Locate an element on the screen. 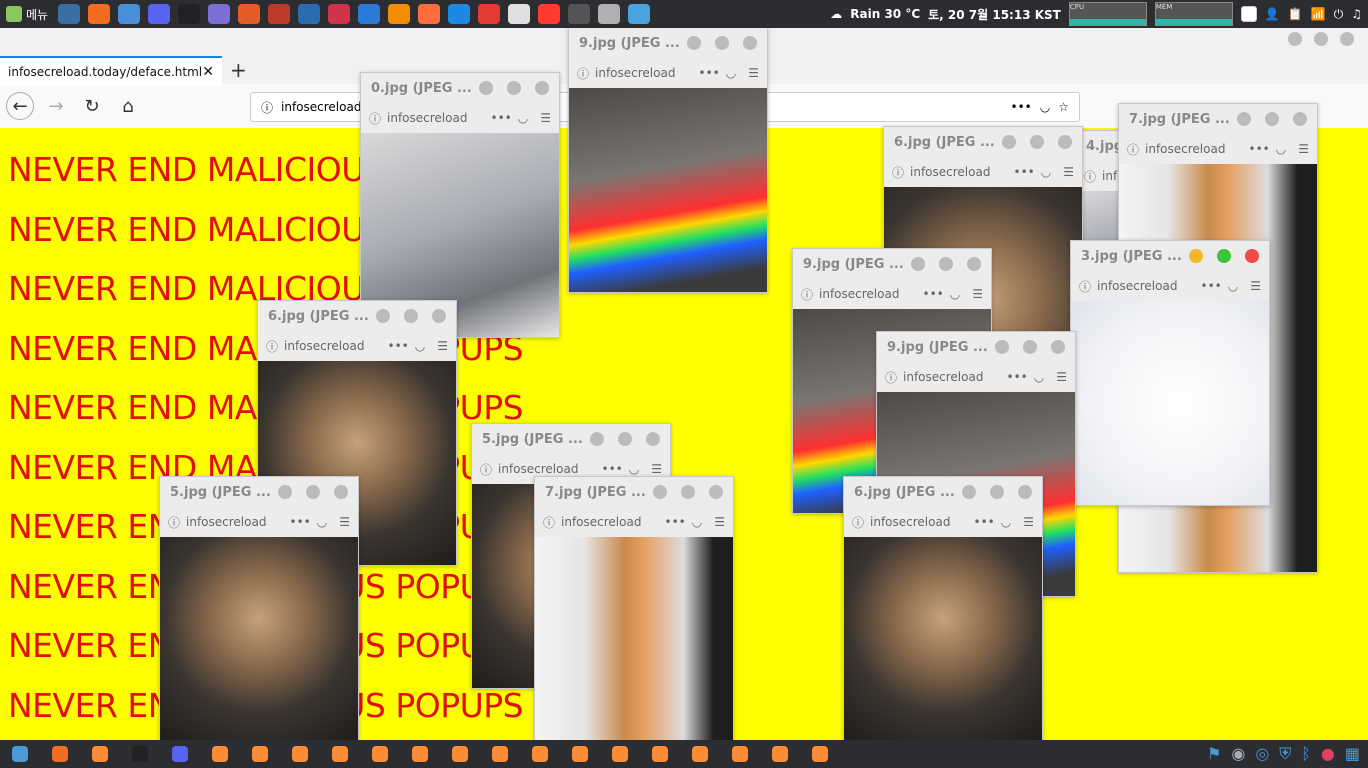 Image resolution: width=1368 pixels, height=768 pixels. power-icon: ⏻ is located at coordinates (1339, 14).